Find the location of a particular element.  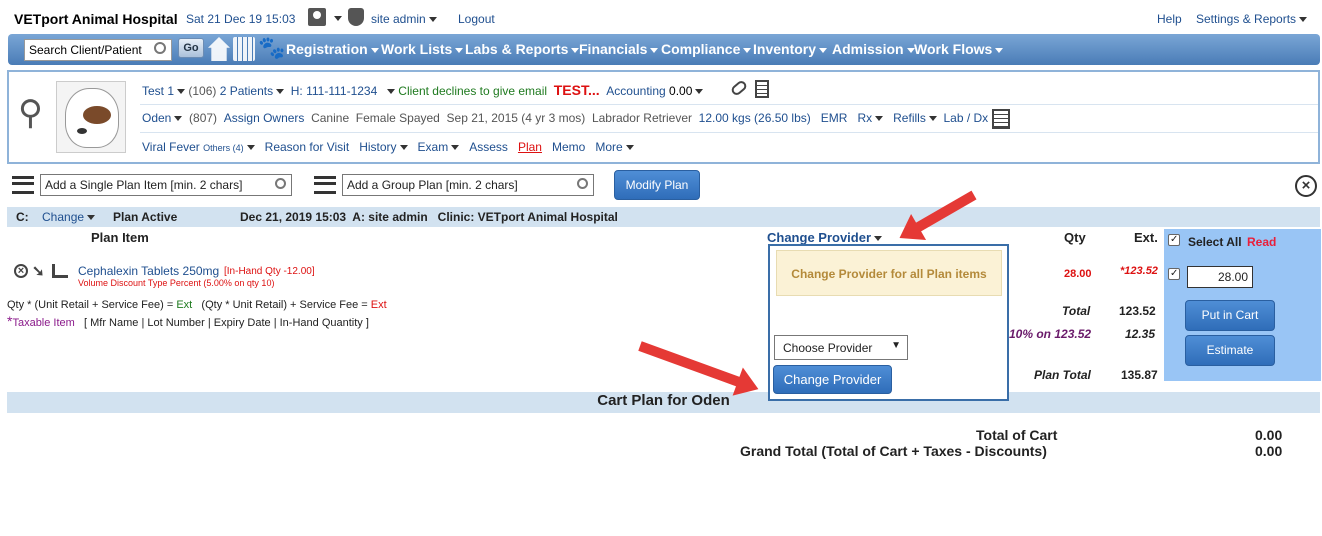

total-label: Total is located at coordinates (1076, 311).